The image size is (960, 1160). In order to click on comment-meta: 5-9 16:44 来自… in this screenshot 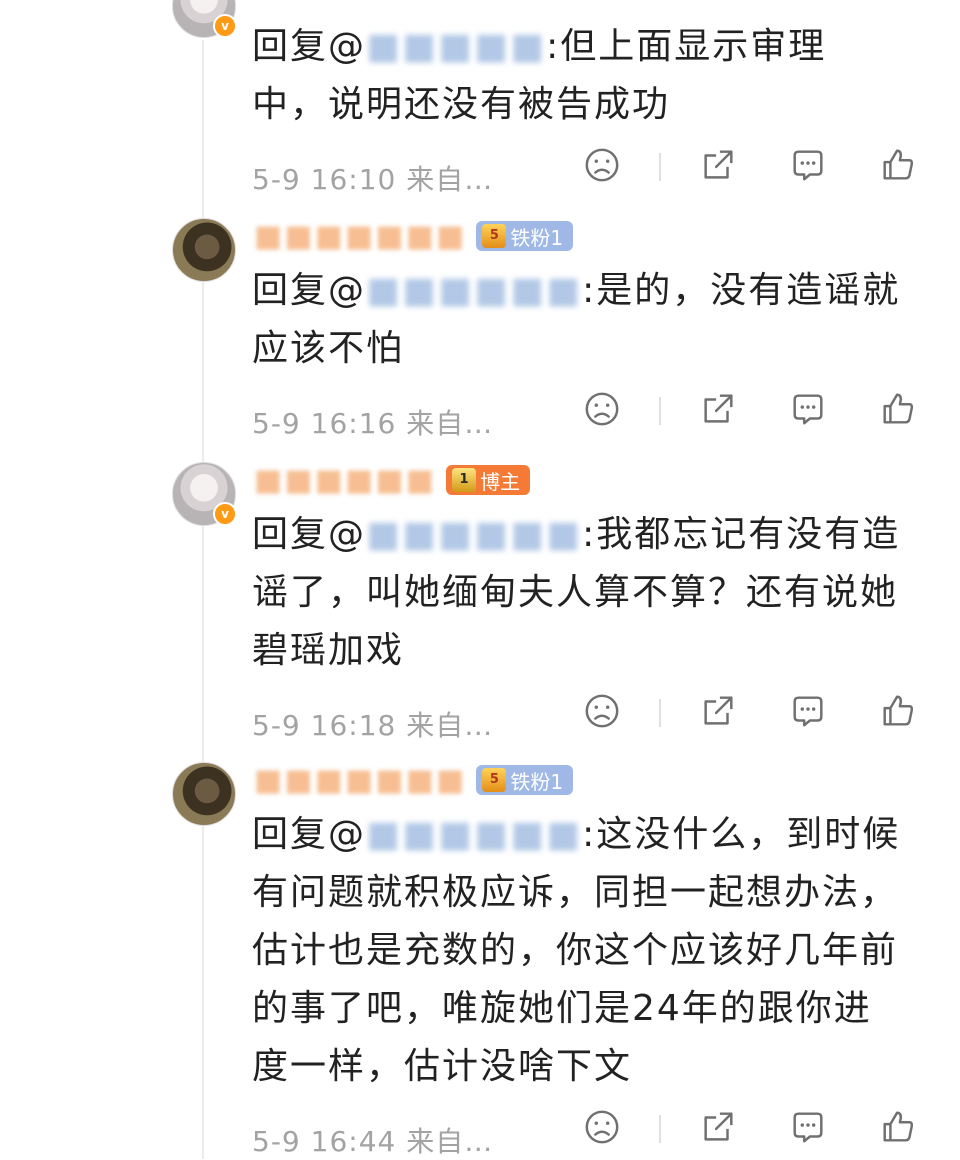, I will do `click(372, 1140)`.